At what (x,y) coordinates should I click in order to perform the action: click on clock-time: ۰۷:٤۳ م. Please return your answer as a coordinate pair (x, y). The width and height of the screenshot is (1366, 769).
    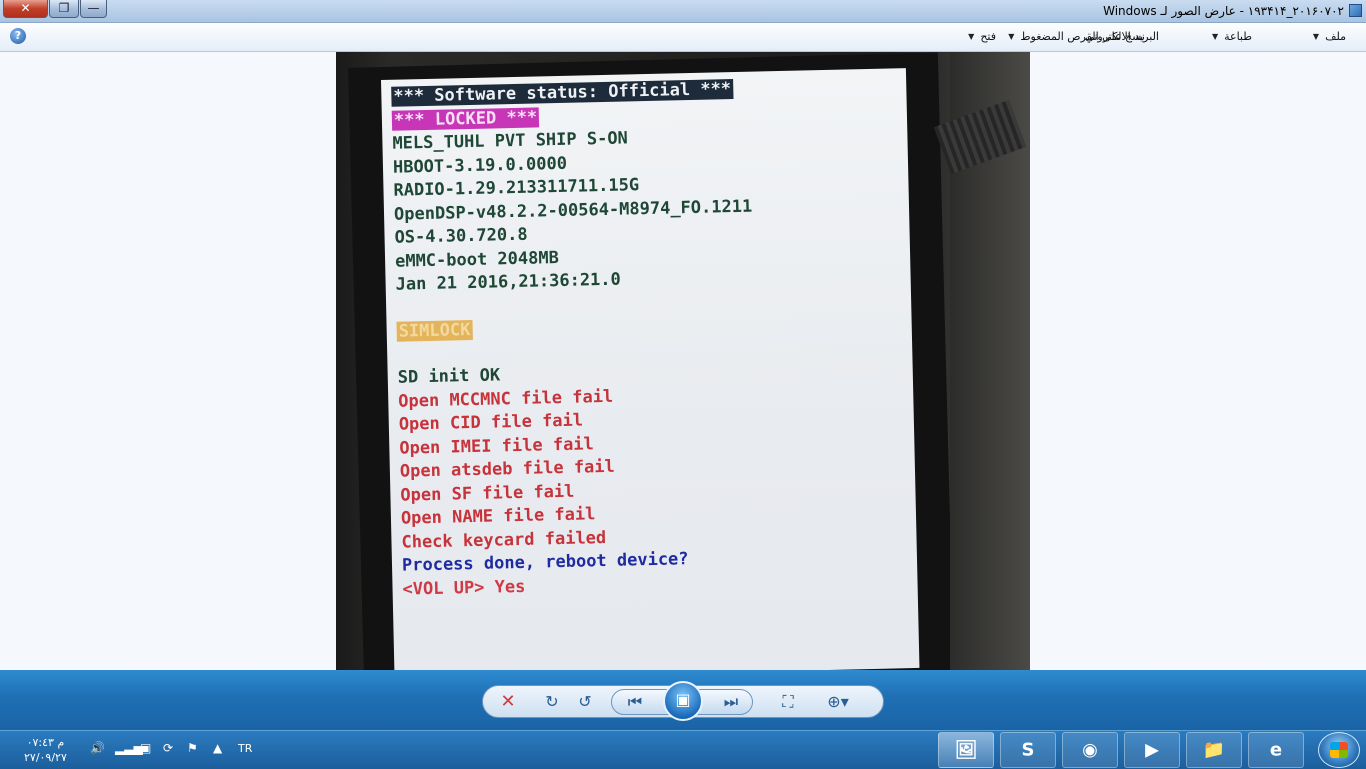
    Looking at the image, I should click on (45, 742).